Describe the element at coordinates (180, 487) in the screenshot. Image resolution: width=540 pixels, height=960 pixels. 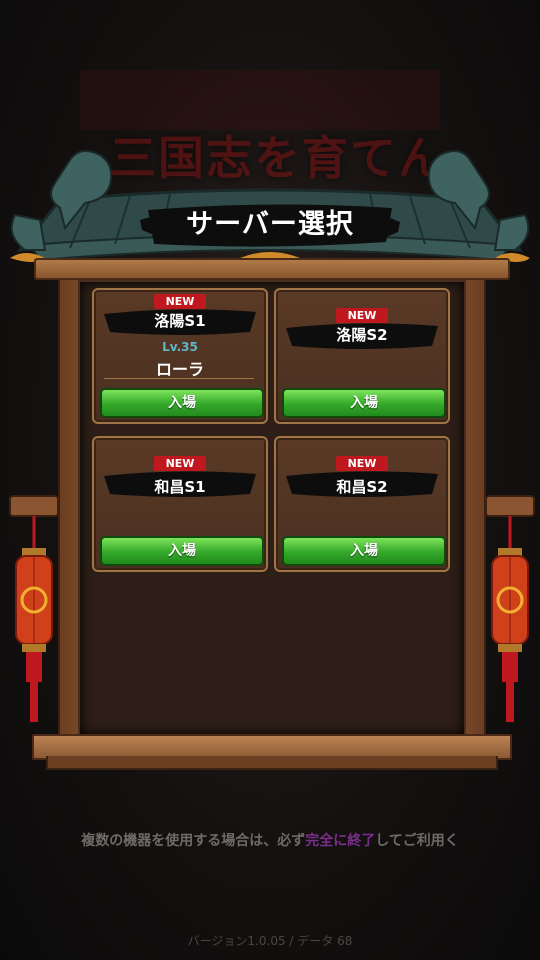
I see `server-name: 和昌S1` at that location.